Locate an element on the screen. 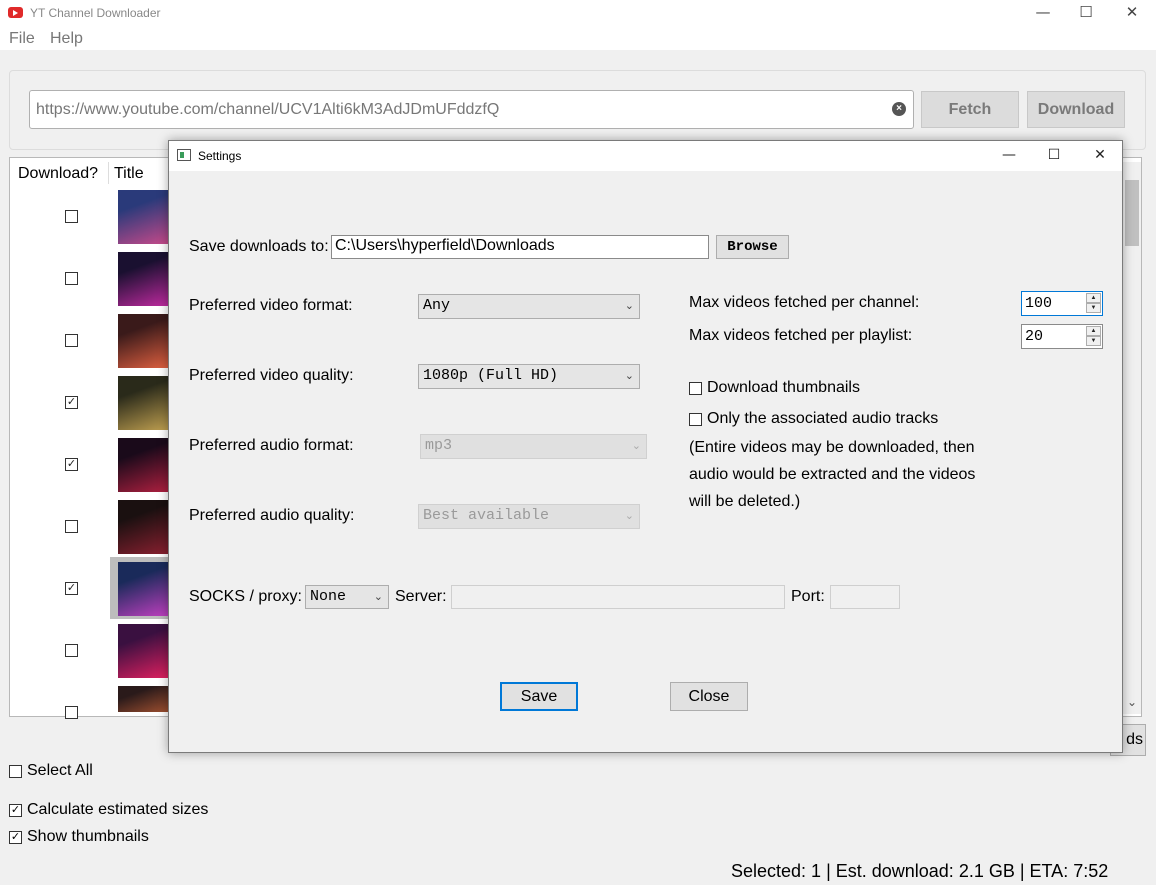 This screenshot has width=1156, height=885. save-to-label: Save downloads to: is located at coordinates (259, 246).